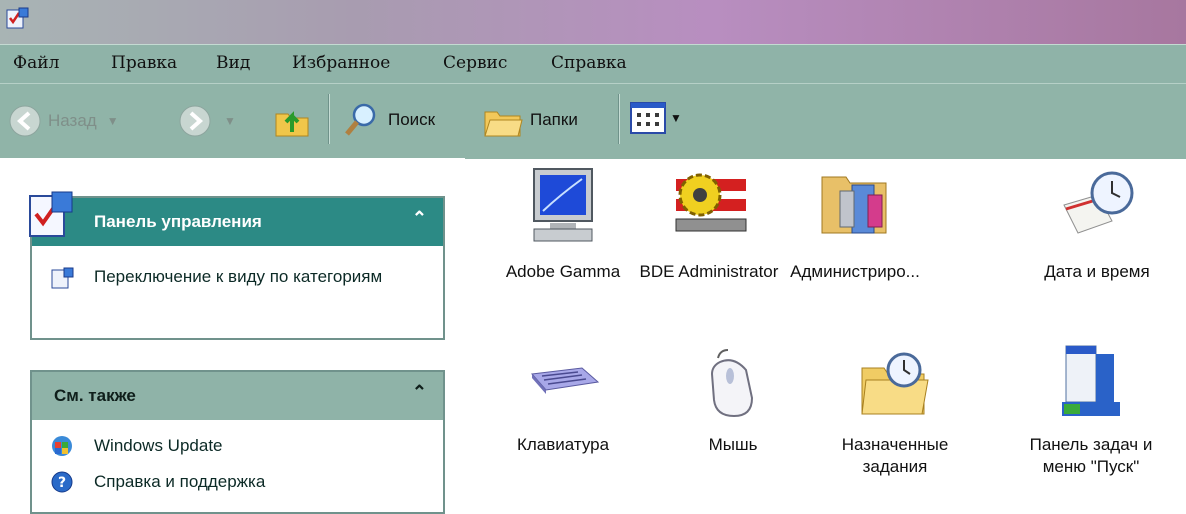 This screenshot has width=1186, height=514. I want to click on title-bar, so click(593, 22).